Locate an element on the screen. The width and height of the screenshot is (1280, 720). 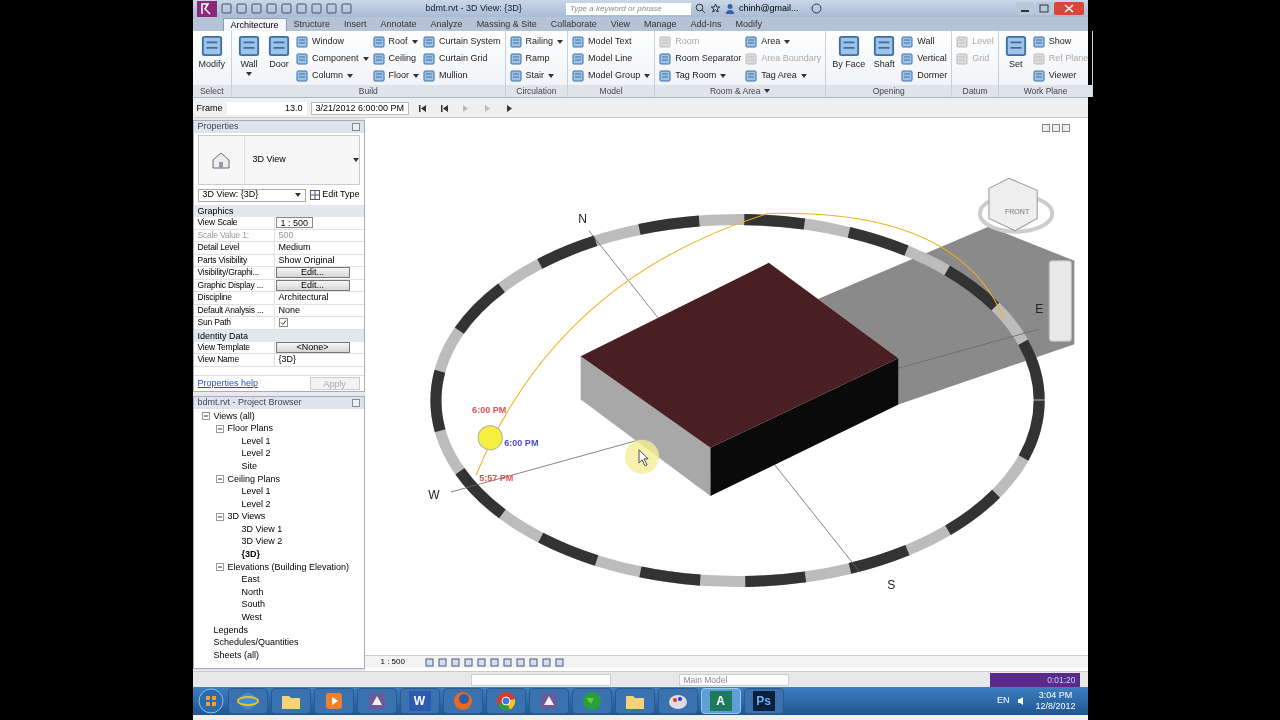
recorder-widget: 0:01:20 is located at coordinates (1034, 679).